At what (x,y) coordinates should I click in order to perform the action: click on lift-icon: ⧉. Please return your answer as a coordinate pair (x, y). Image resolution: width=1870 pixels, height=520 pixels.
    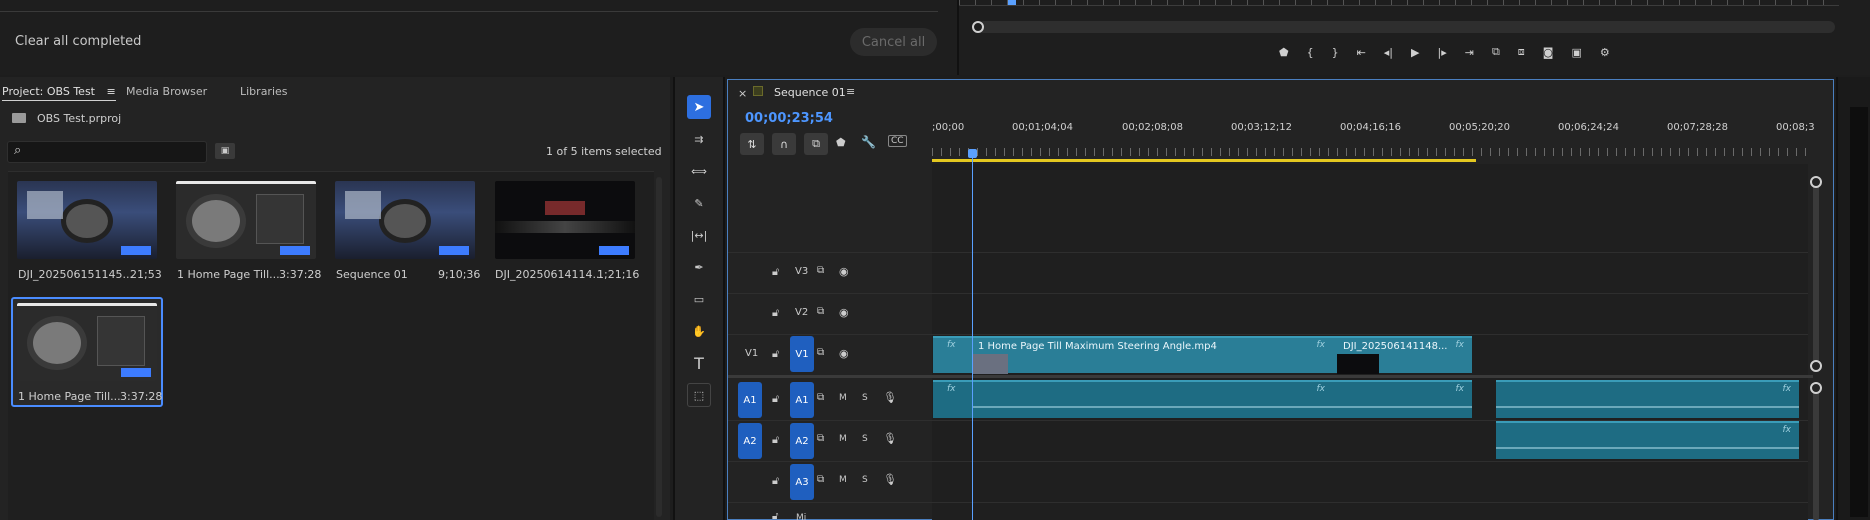
    Looking at the image, I should click on (1496, 52).